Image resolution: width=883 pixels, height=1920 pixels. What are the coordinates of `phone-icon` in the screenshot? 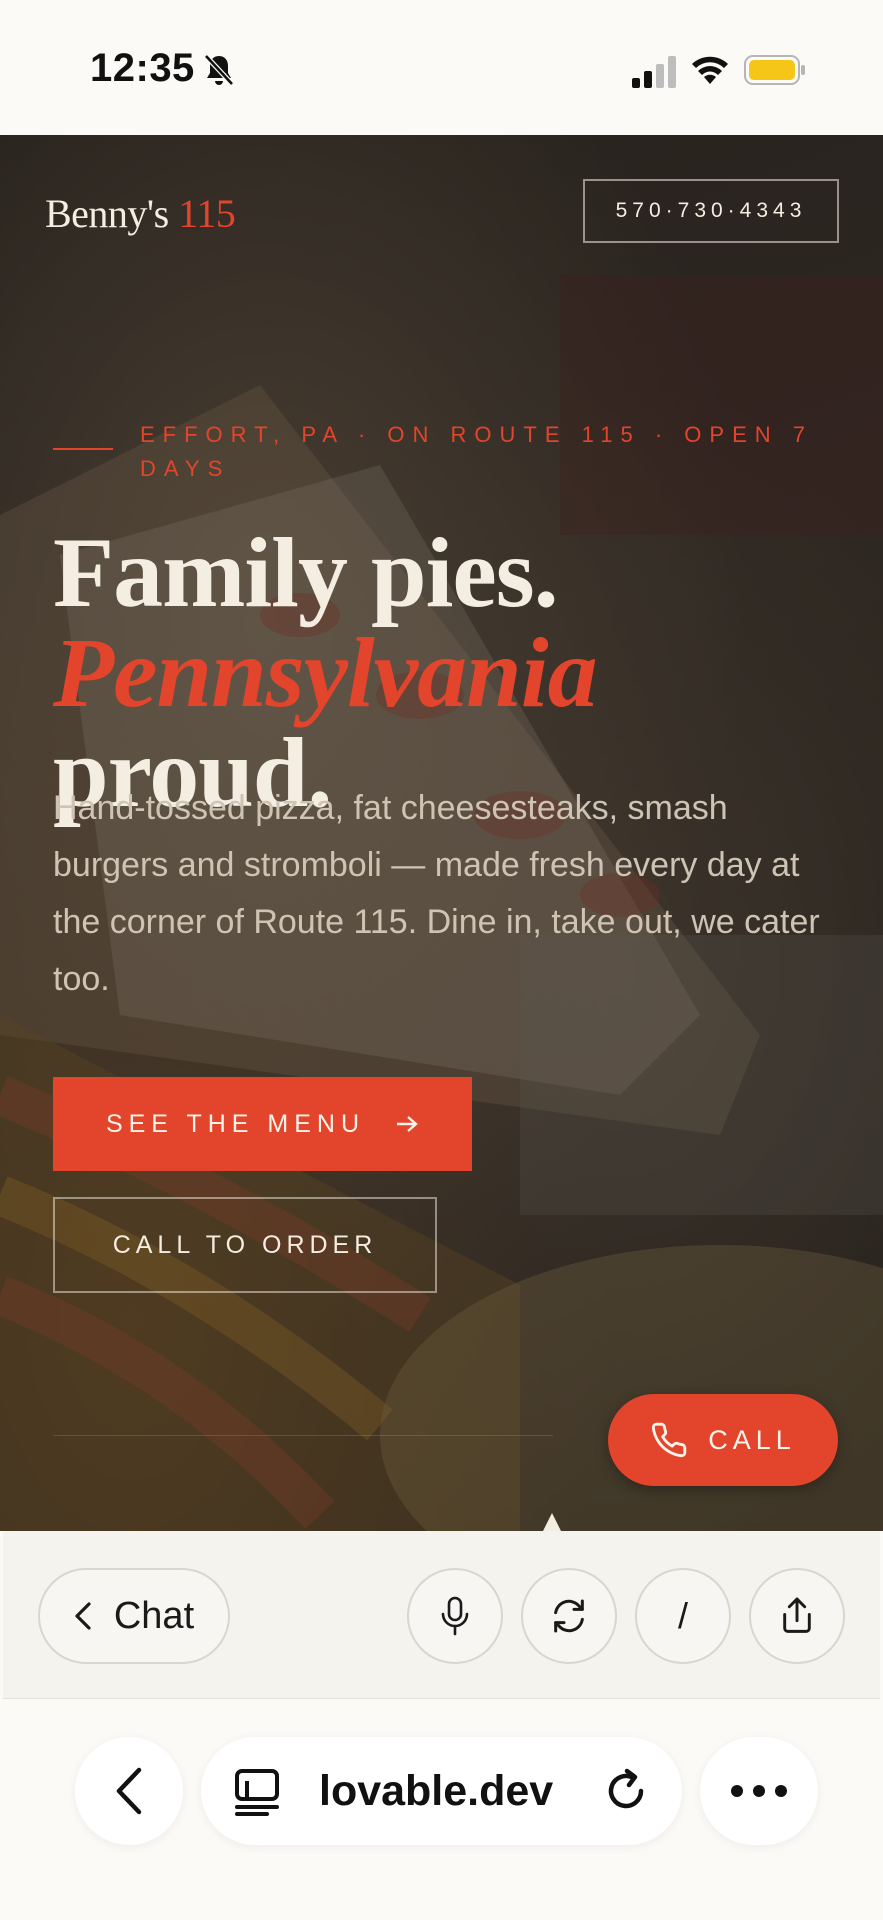 It's located at (669, 1440).